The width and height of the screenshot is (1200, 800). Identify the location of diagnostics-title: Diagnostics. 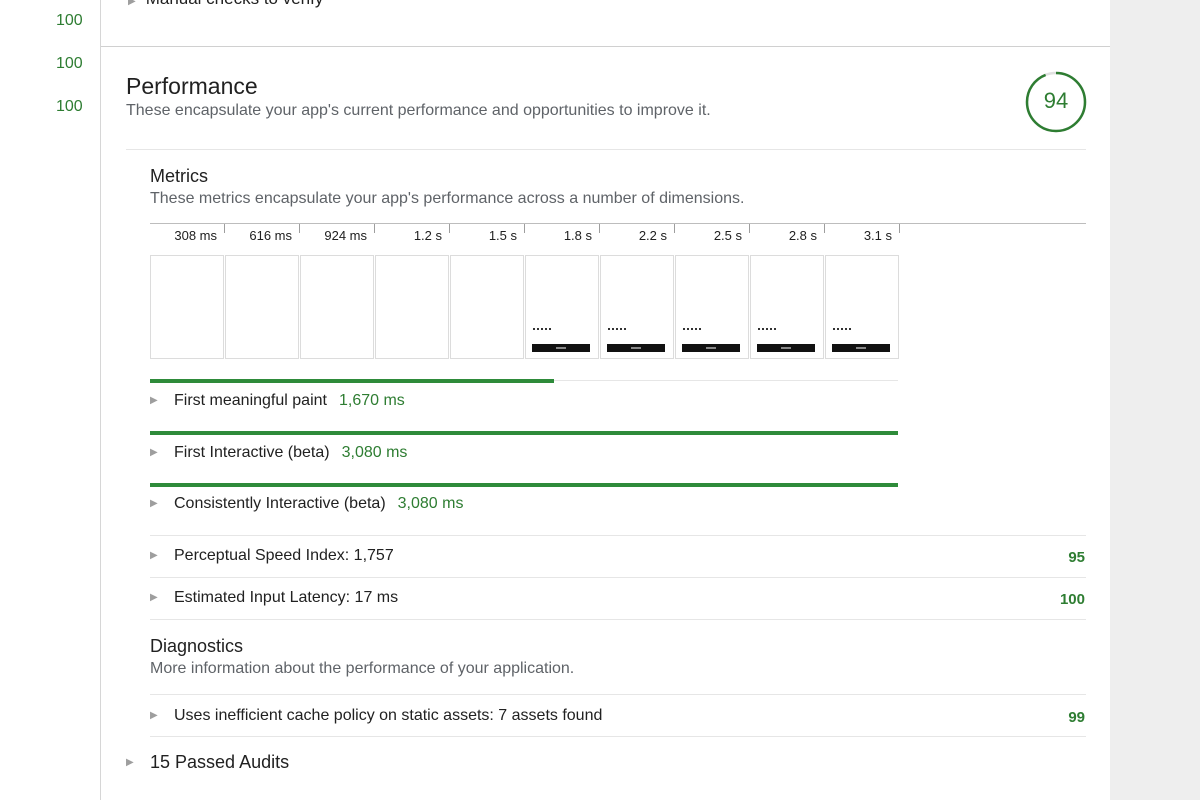
(197, 646).